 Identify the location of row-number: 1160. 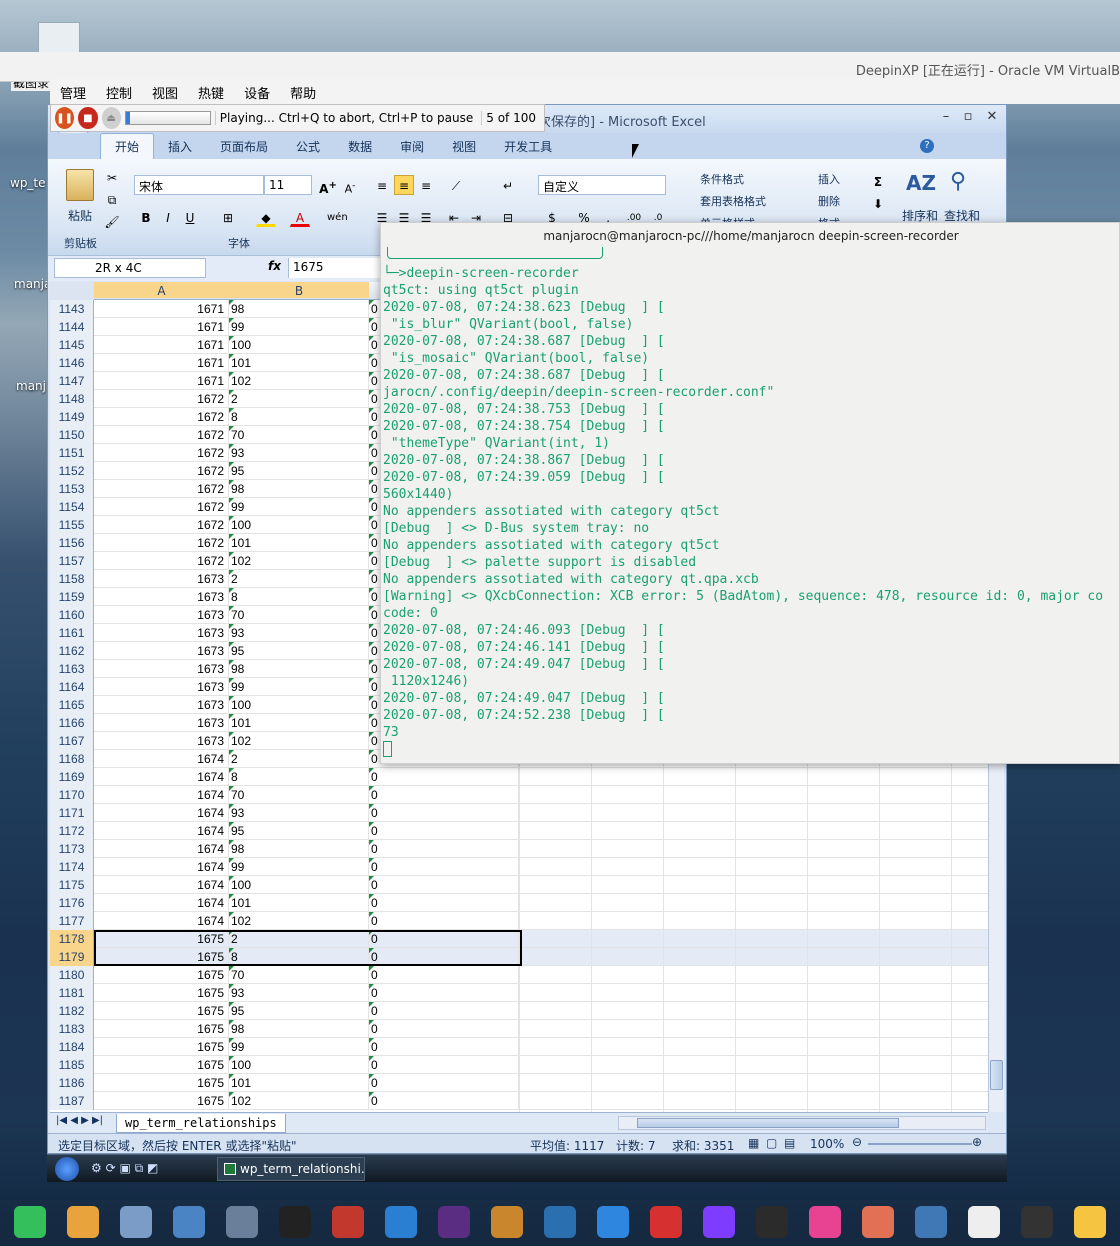
(72, 615).